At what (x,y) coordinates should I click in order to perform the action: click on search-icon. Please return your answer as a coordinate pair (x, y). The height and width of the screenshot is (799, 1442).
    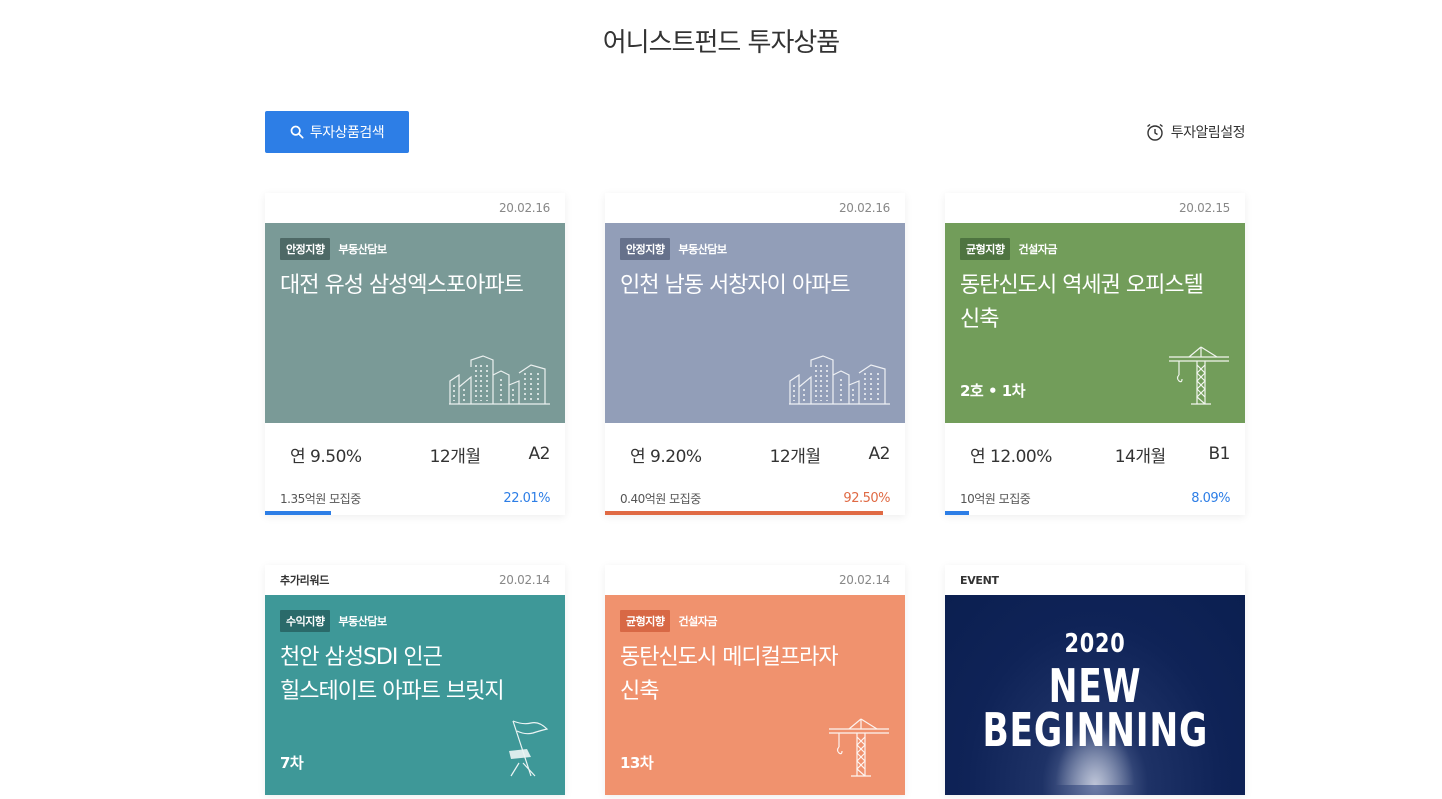
    Looking at the image, I should click on (297, 132).